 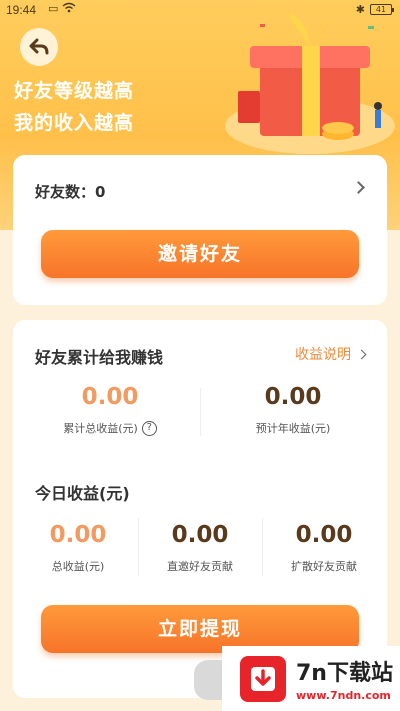 I want to click on back-arrow-icon, so click(x=39, y=46).